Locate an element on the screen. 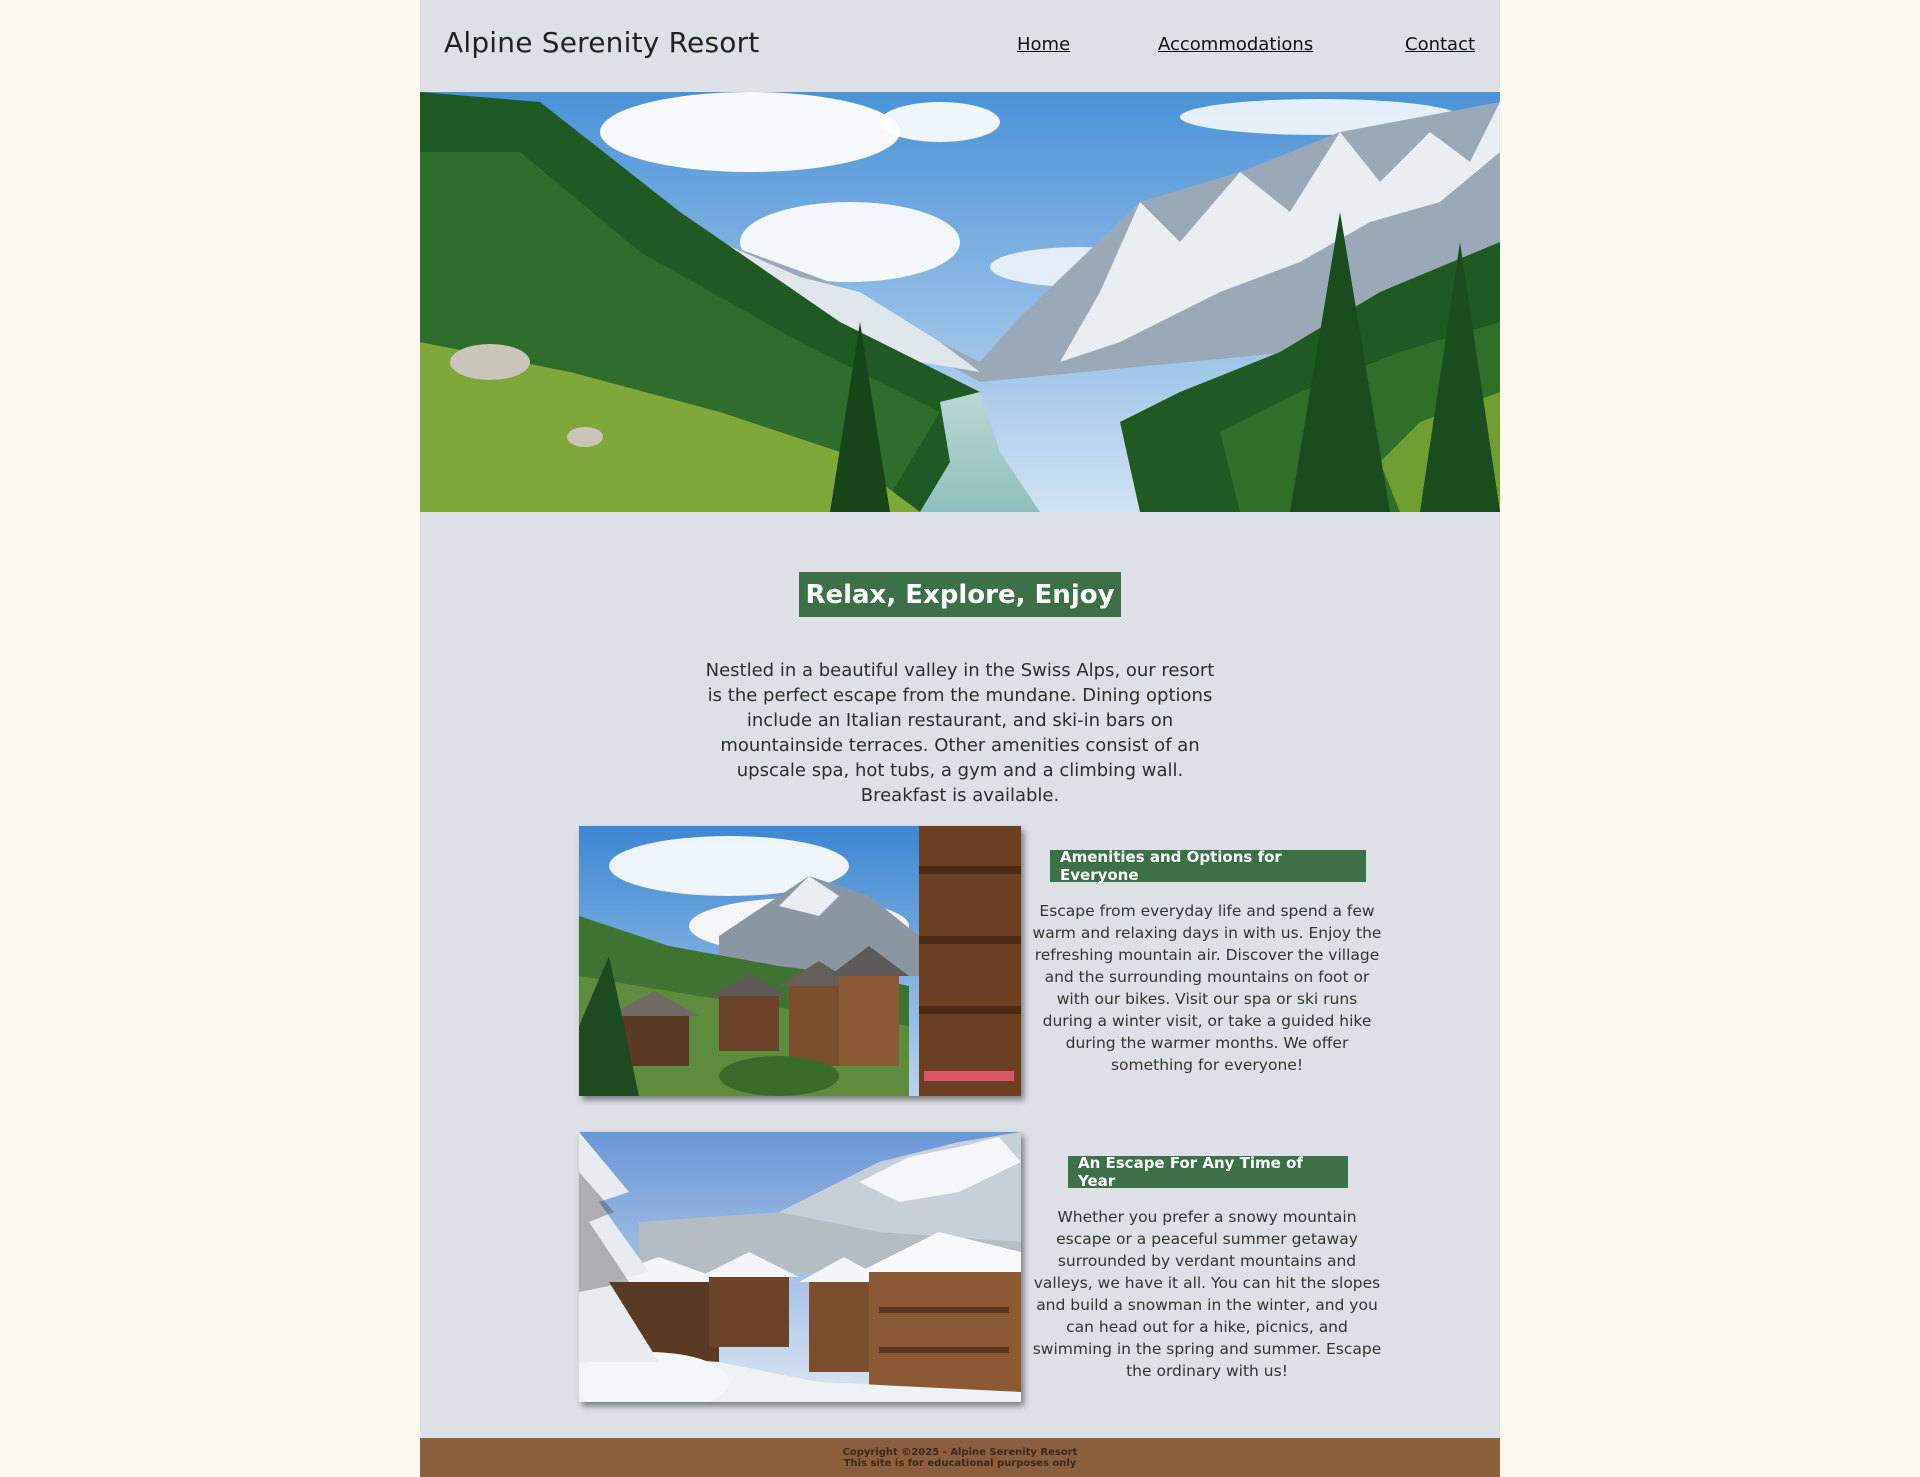 The image size is (1920, 1477). intro-heading: Relax, Explore, Enjoy is located at coordinates (960, 594).